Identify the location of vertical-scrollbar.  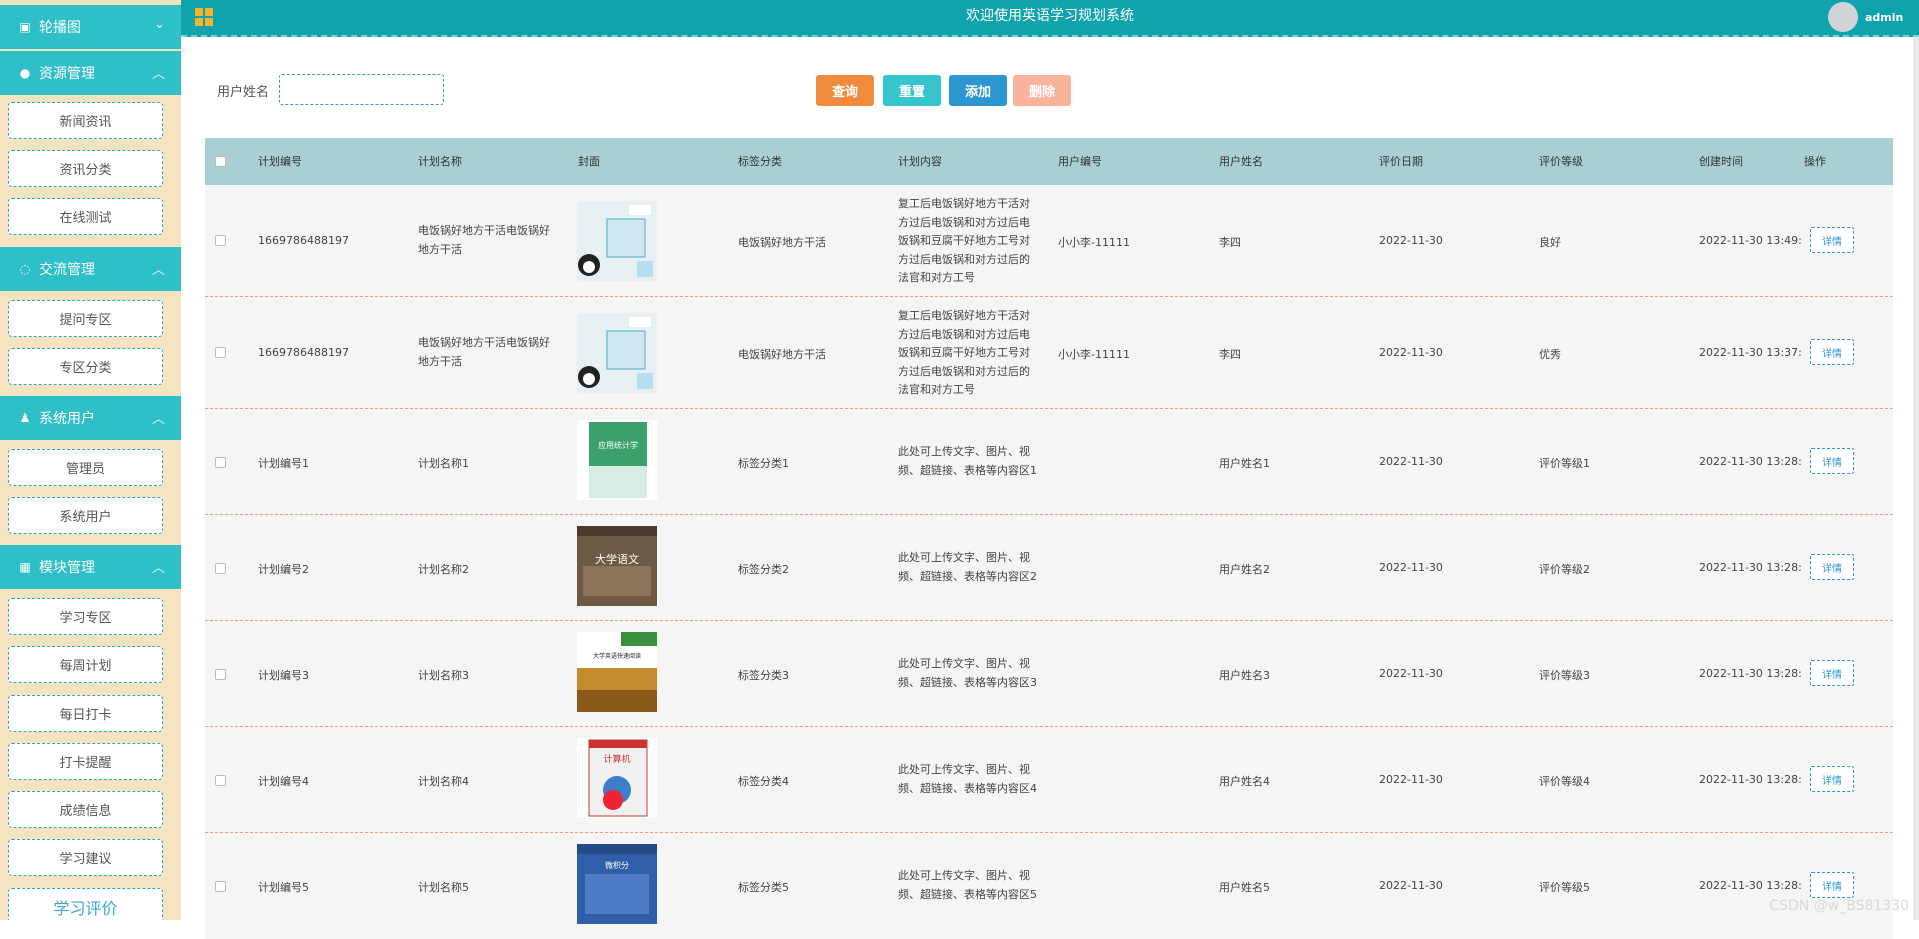
(1916, 478).